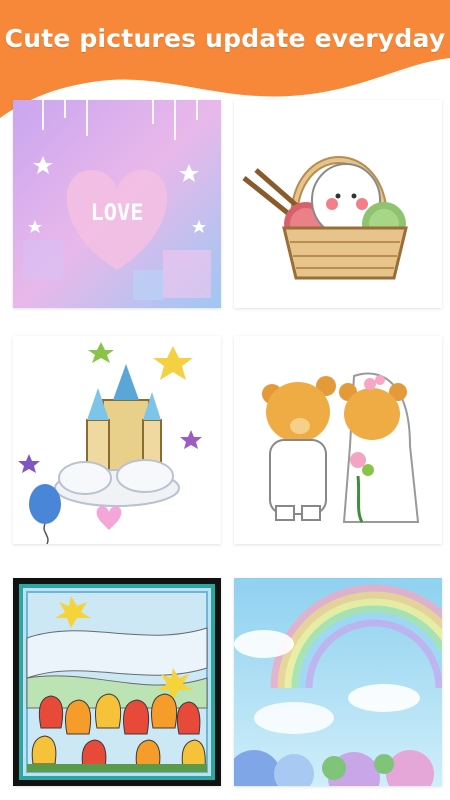  I want to click on picture-card-bear-wedding, so click(338, 440).